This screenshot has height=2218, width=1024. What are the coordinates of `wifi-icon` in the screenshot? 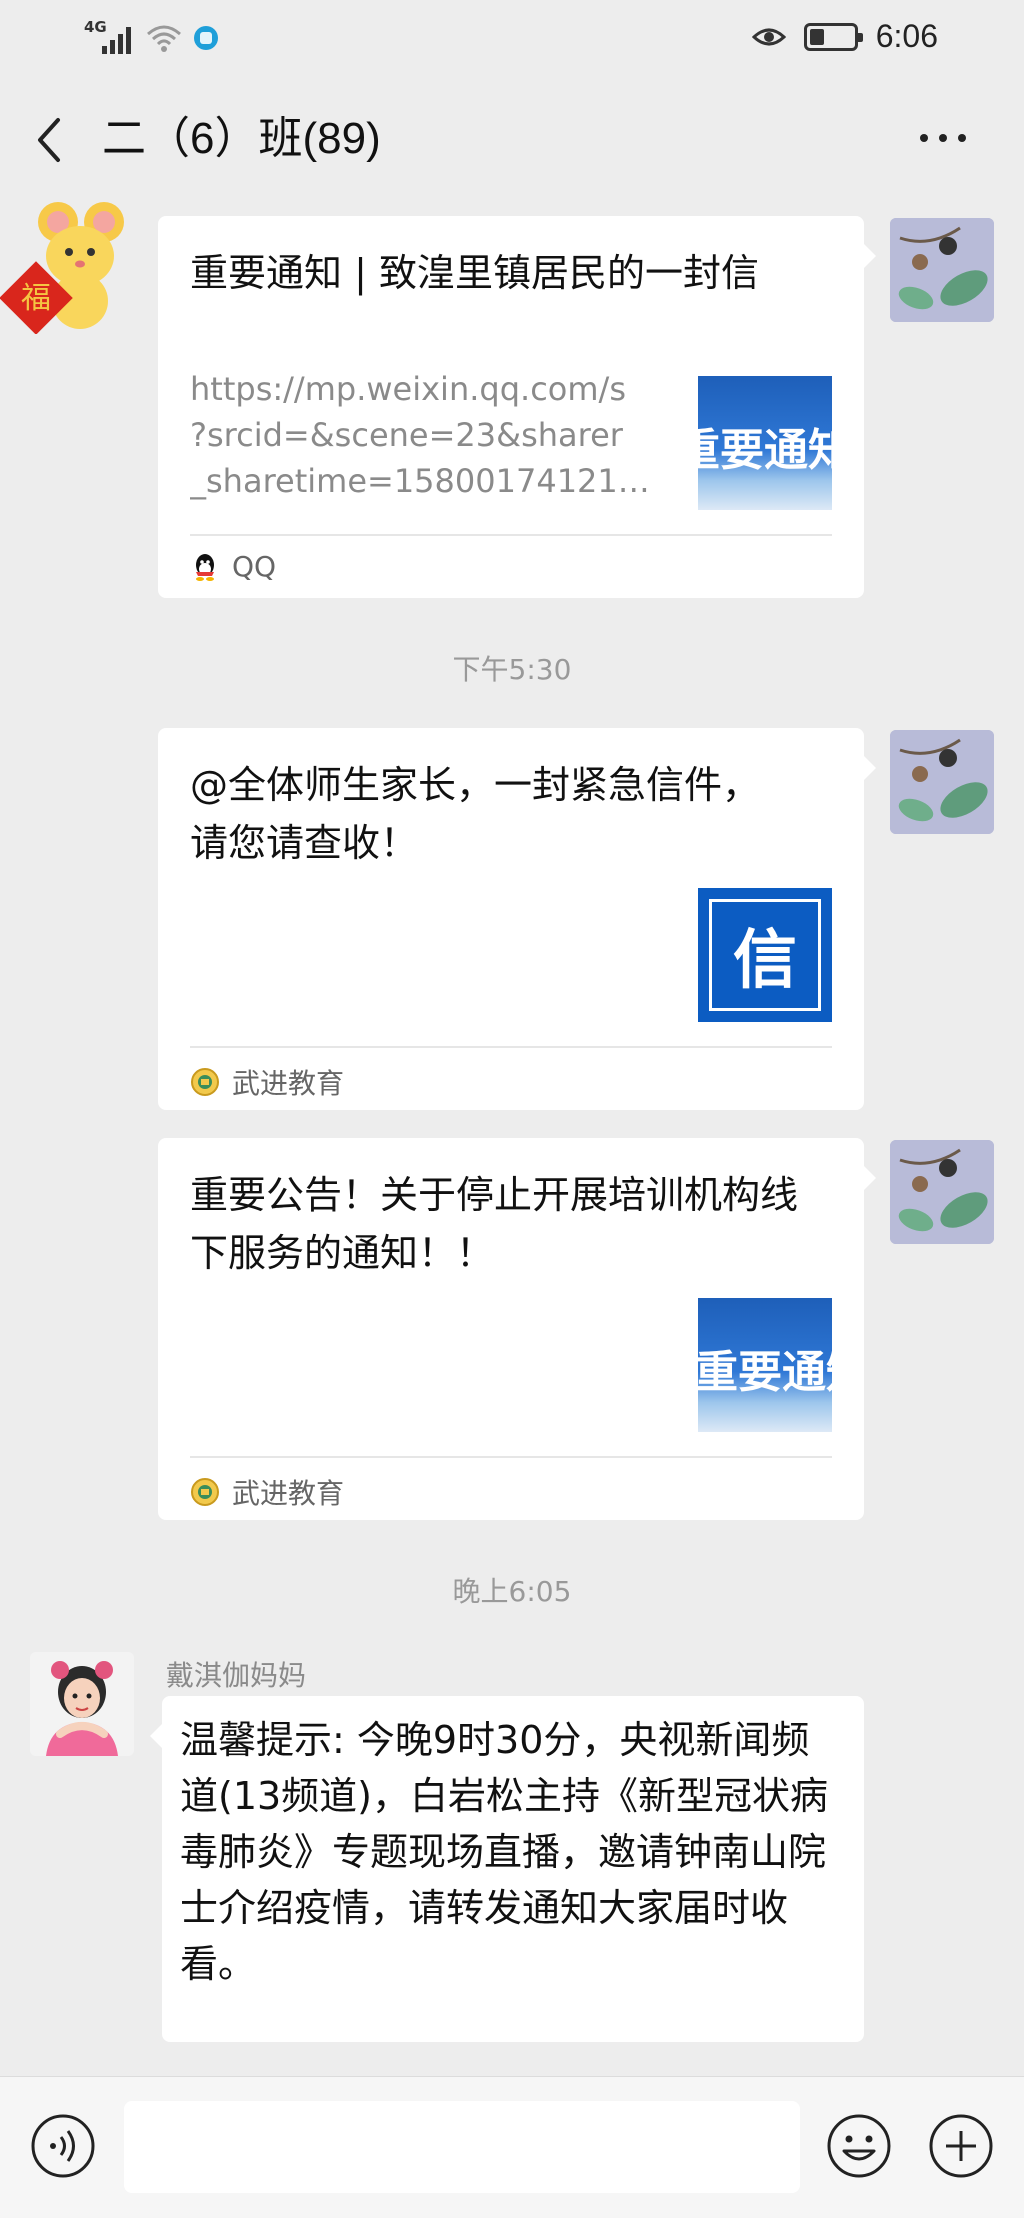 It's located at (164, 38).